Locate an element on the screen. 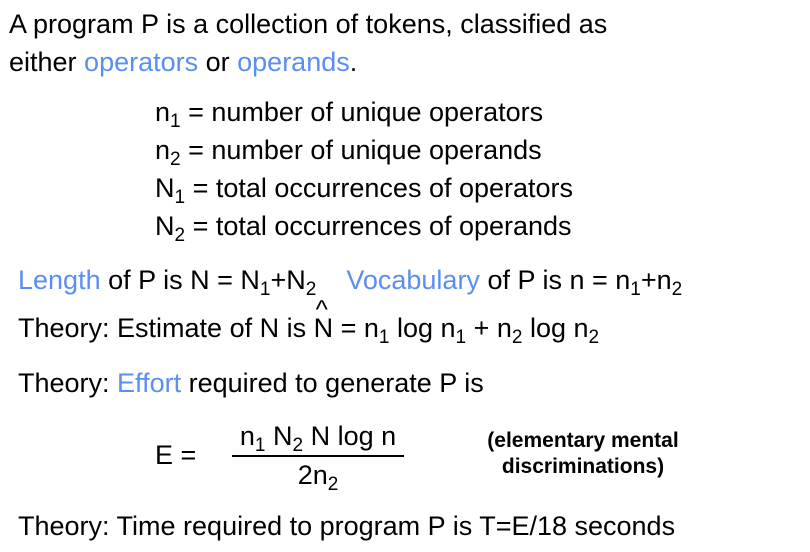 Image resolution: width=810 pixels, height=552 pixels. fraction-denominator: 2n2 is located at coordinates (318, 476).